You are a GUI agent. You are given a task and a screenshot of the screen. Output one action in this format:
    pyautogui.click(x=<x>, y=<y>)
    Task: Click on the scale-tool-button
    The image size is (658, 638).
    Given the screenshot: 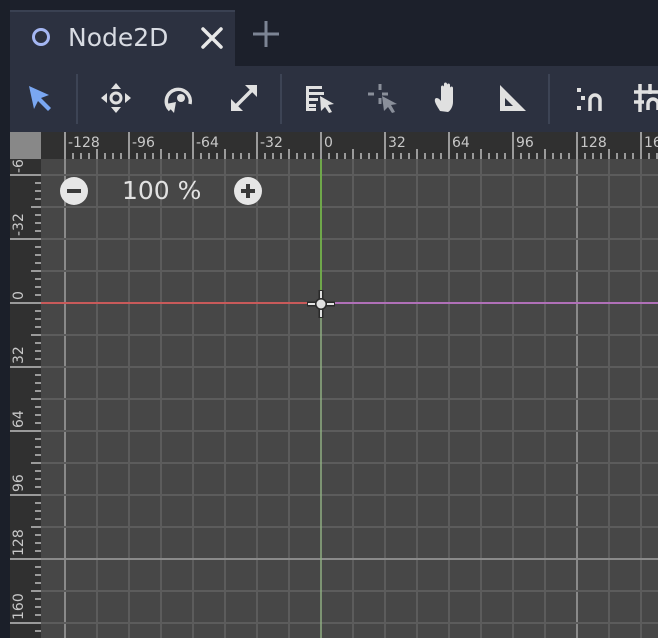 What is the action you would take?
    pyautogui.click(x=244, y=98)
    